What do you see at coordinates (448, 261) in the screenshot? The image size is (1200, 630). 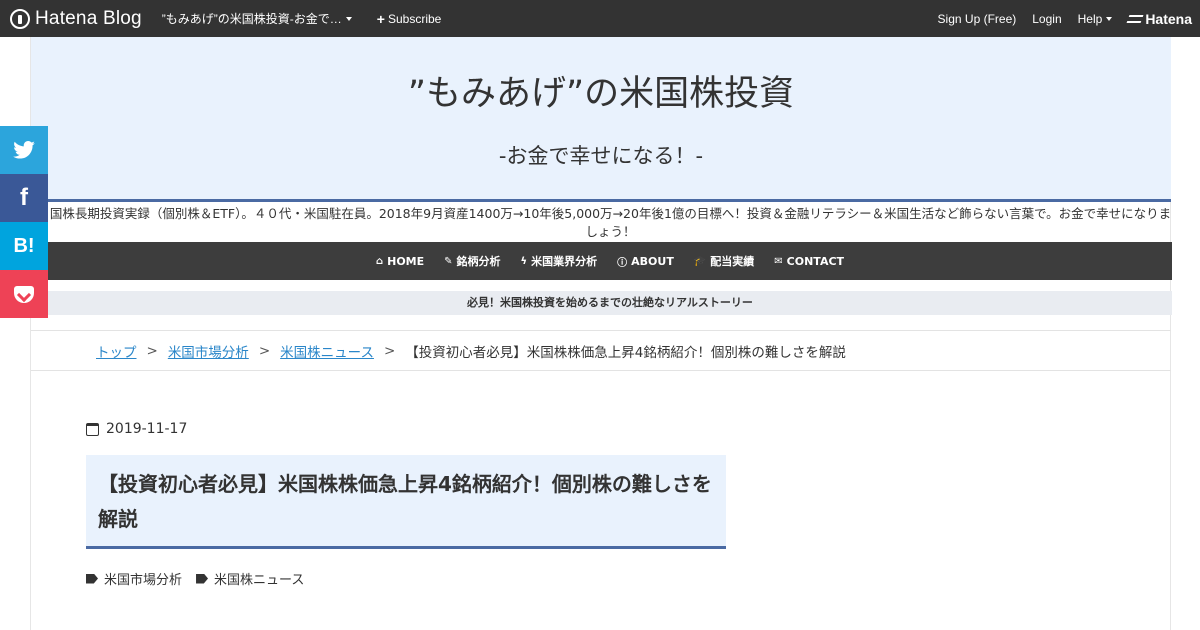 I see `wrench-icon: ✎` at bounding box center [448, 261].